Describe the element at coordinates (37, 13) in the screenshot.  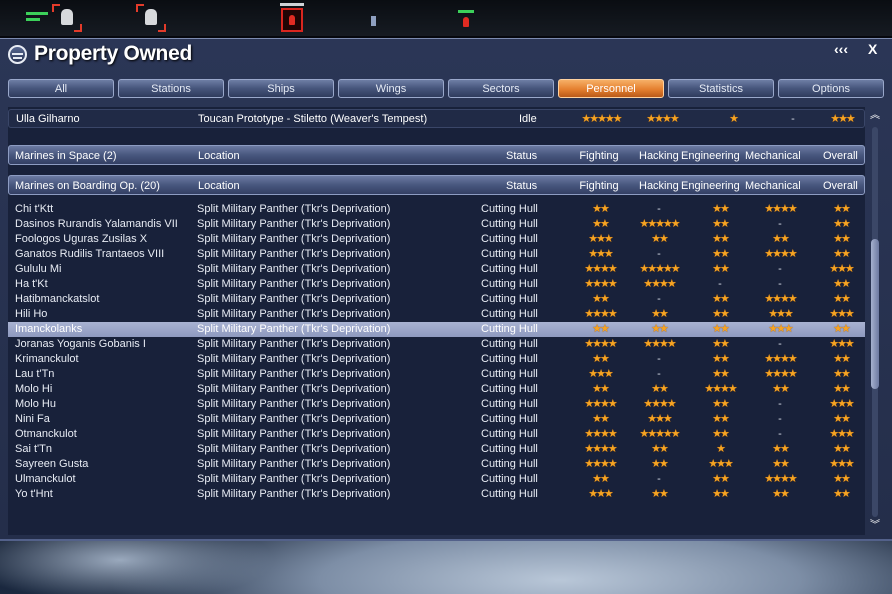
I see `hud-shield-bar` at that location.